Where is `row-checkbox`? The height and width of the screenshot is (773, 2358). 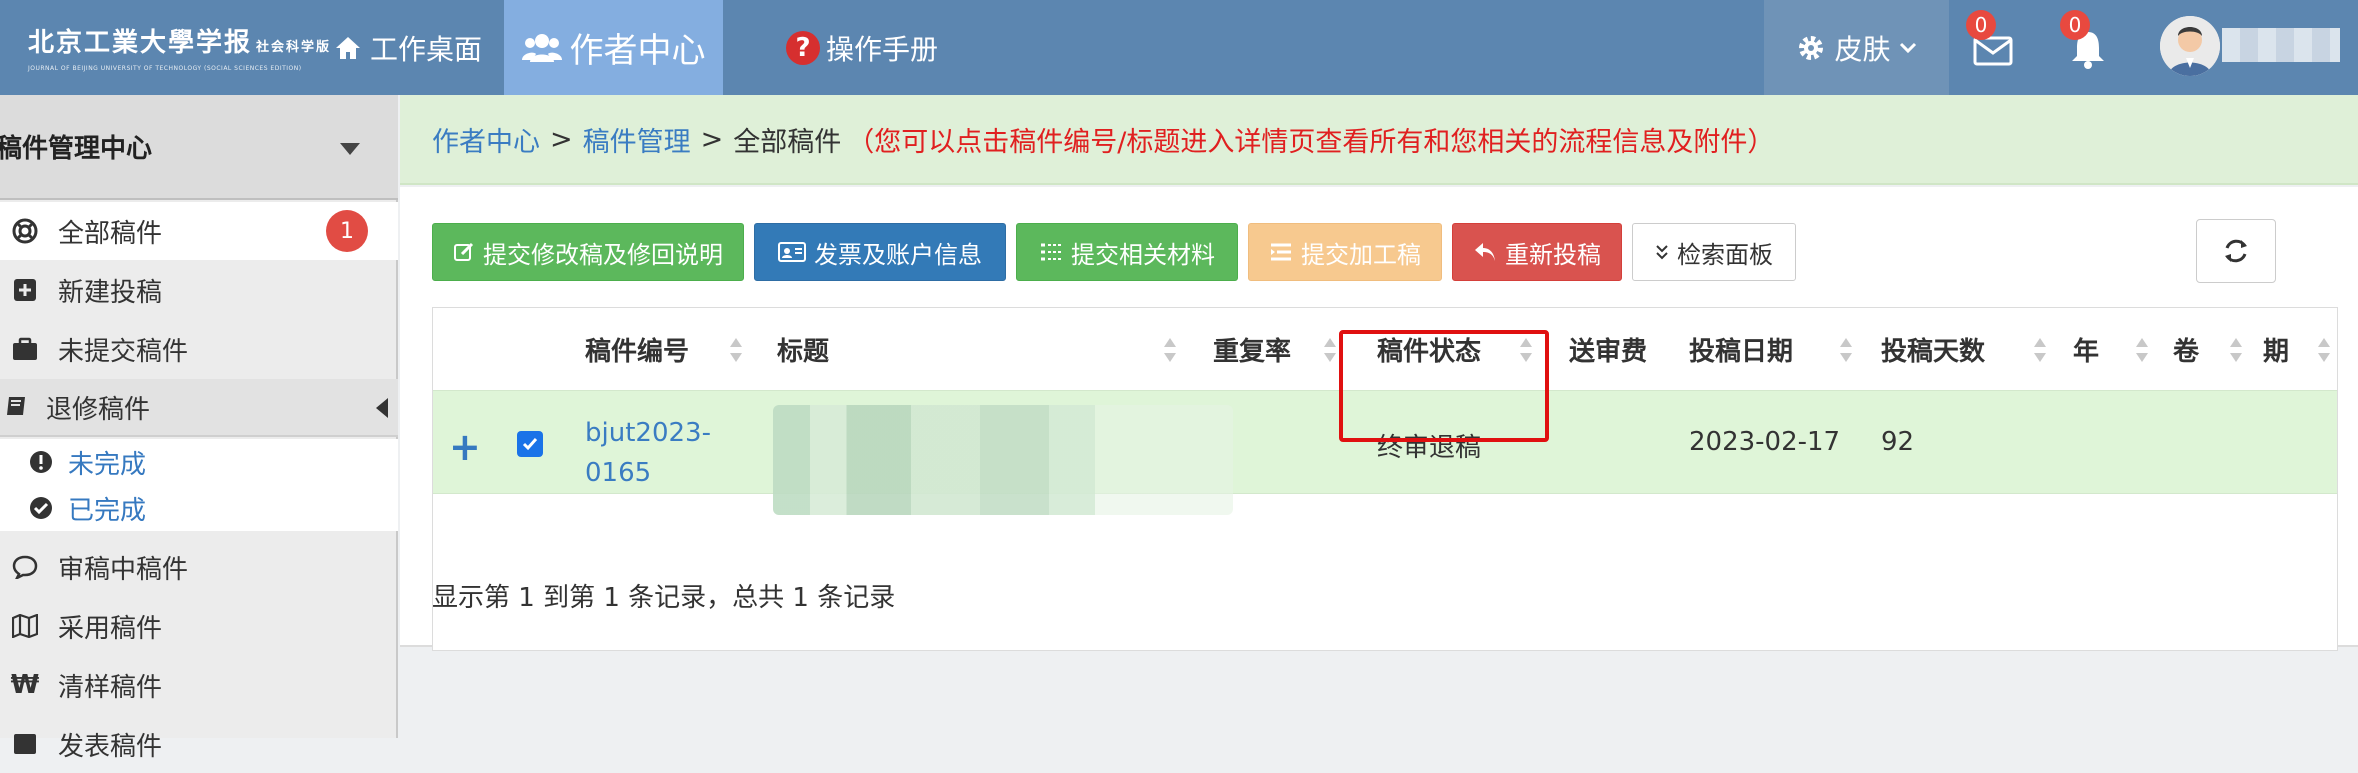
row-checkbox is located at coordinates (530, 444).